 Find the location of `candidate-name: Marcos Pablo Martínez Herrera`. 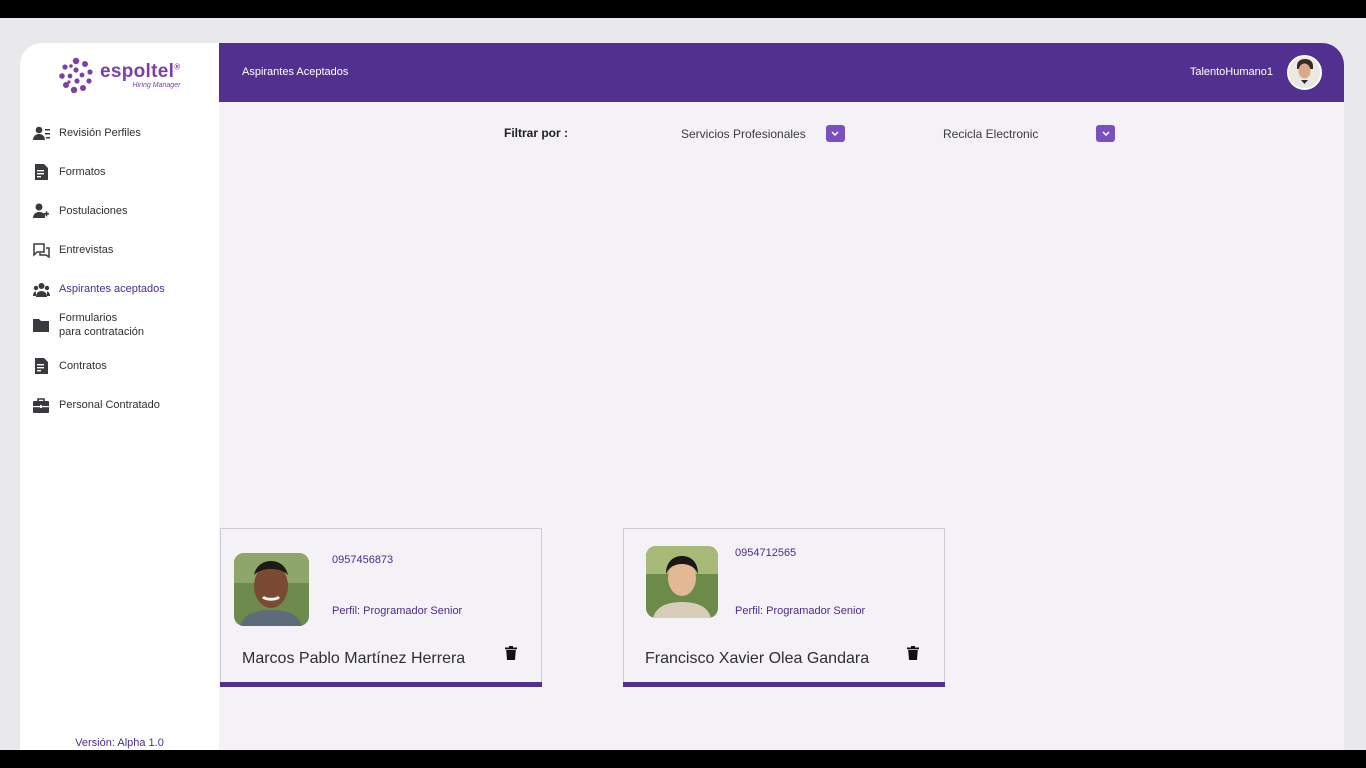

candidate-name: Marcos Pablo Martínez Herrera is located at coordinates (354, 658).